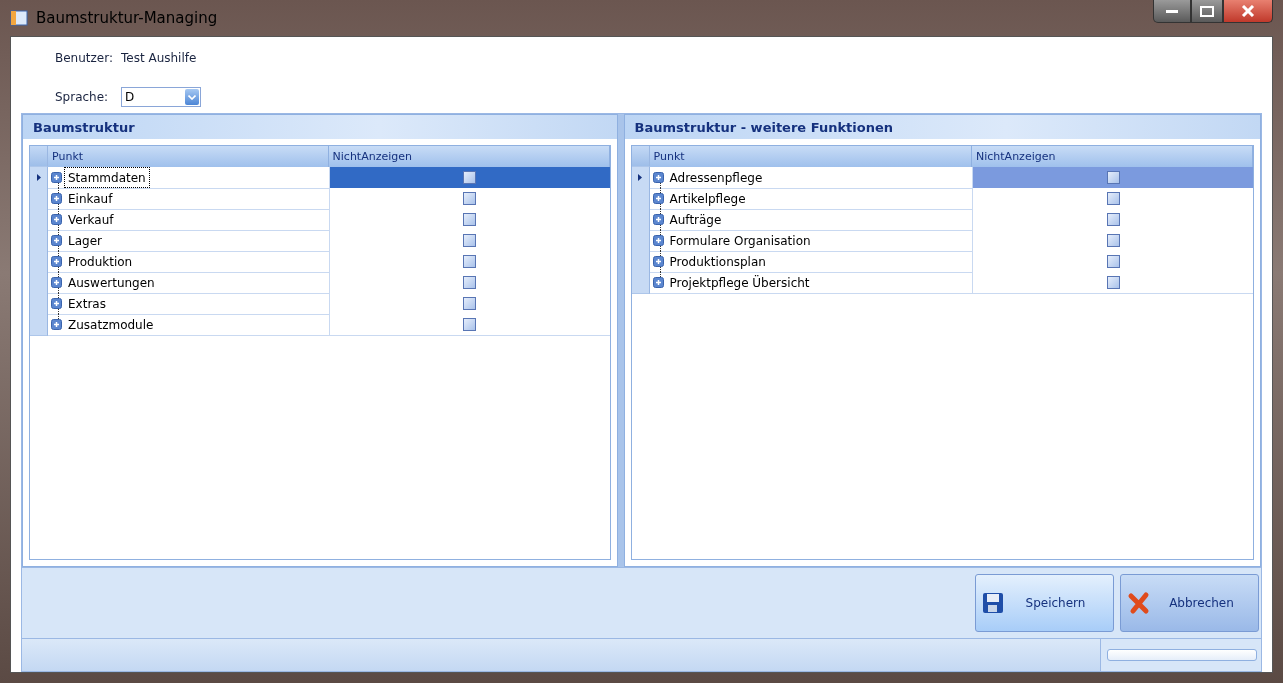 Image resolution: width=1283 pixels, height=683 pixels. What do you see at coordinates (90, 198) in the screenshot?
I see `tree-item: Einkauf` at bounding box center [90, 198].